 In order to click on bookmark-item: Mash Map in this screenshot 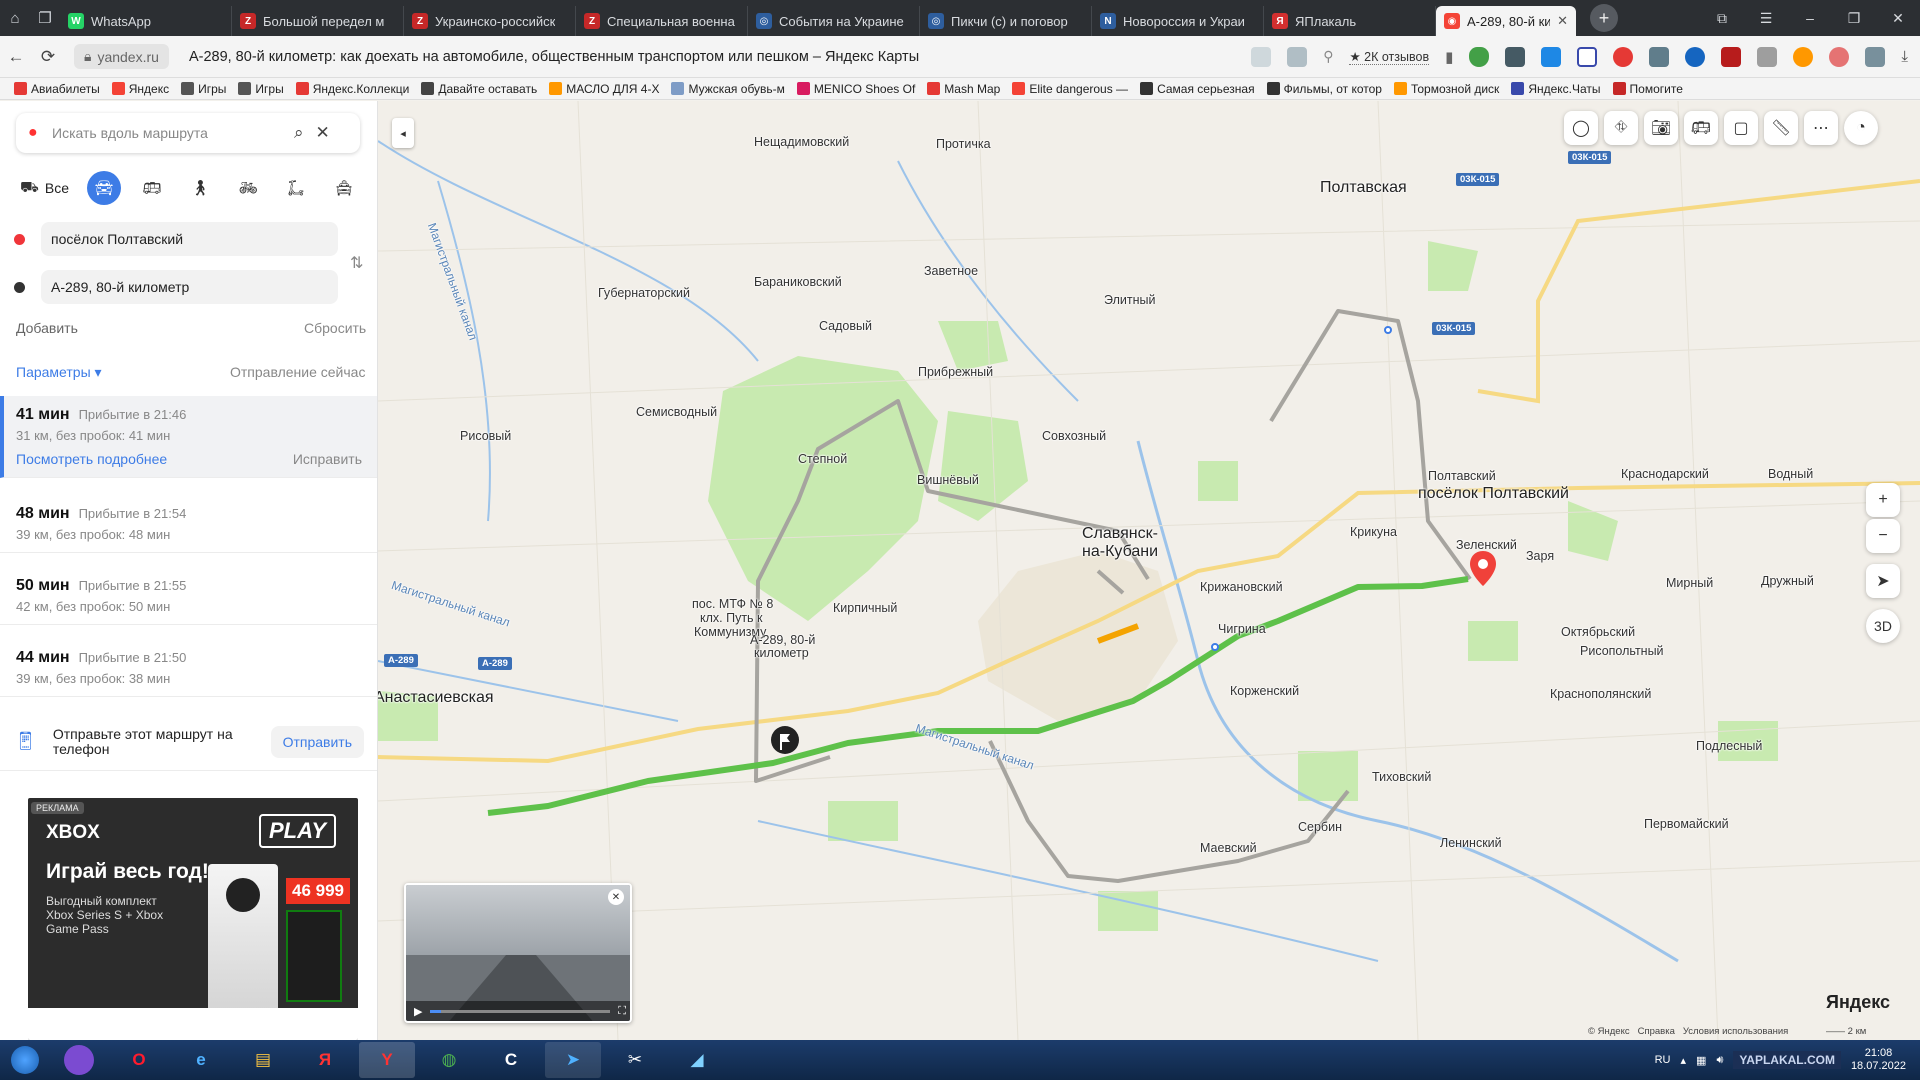, I will do `click(963, 89)`.